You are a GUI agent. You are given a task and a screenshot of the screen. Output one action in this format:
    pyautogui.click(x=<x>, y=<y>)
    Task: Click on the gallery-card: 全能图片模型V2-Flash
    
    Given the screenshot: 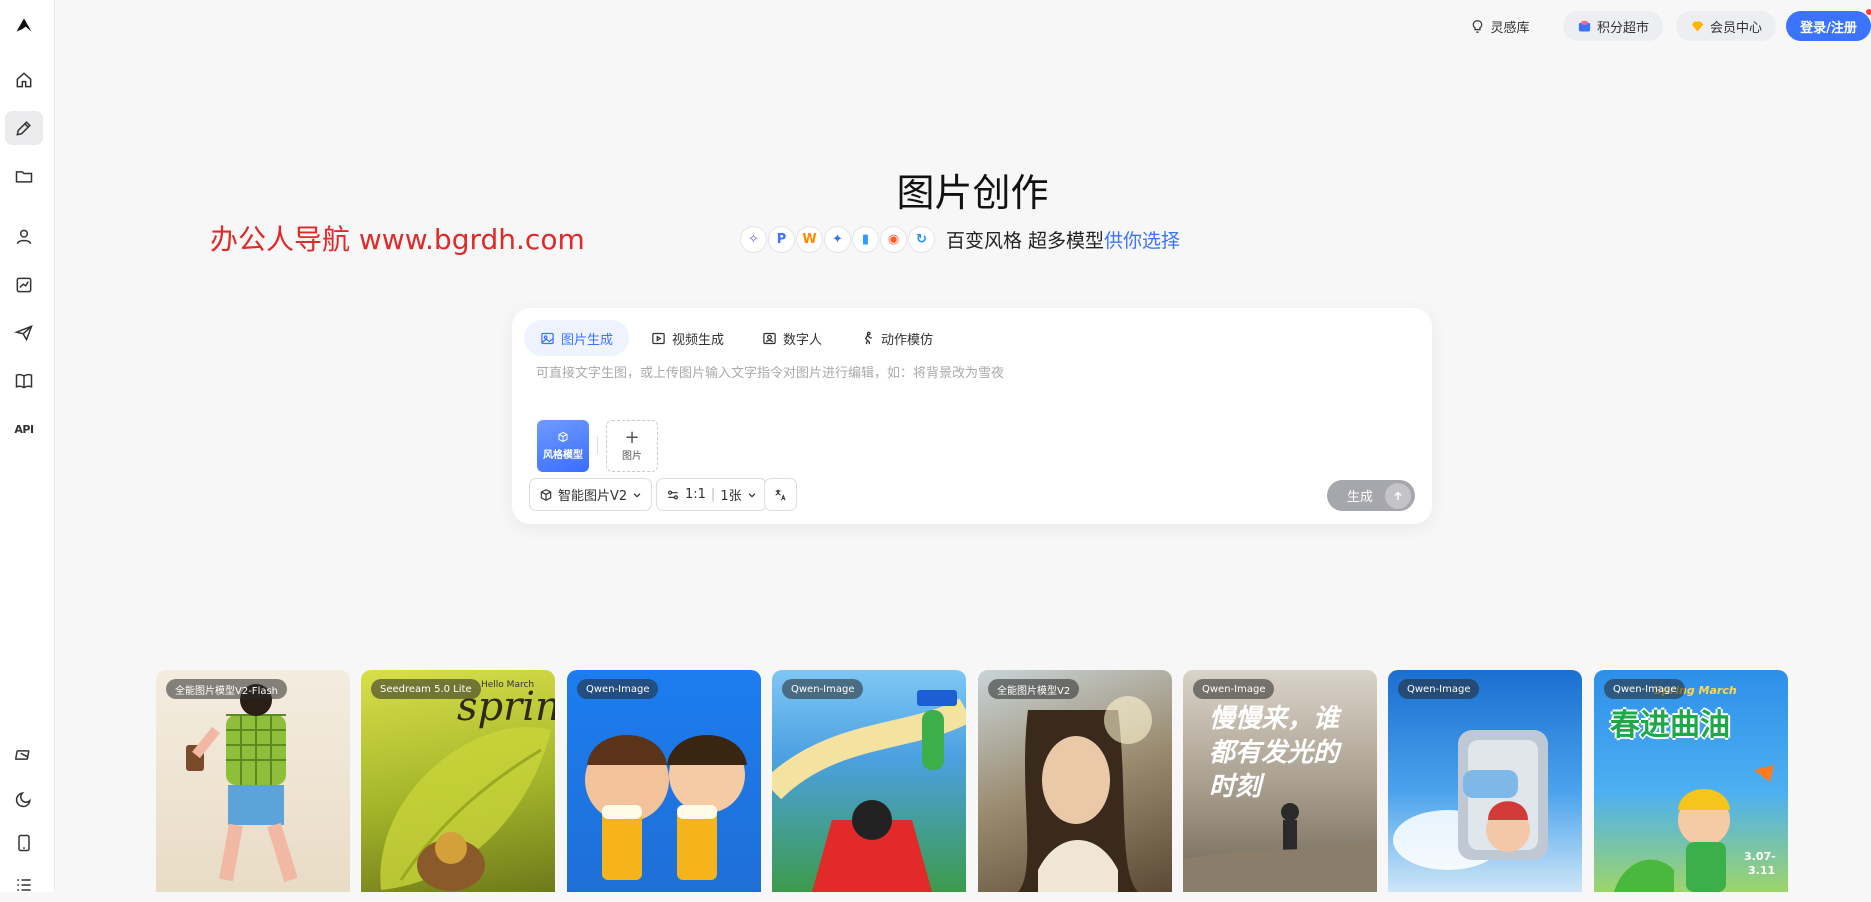 What is the action you would take?
    pyautogui.click(x=253, y=781)
    